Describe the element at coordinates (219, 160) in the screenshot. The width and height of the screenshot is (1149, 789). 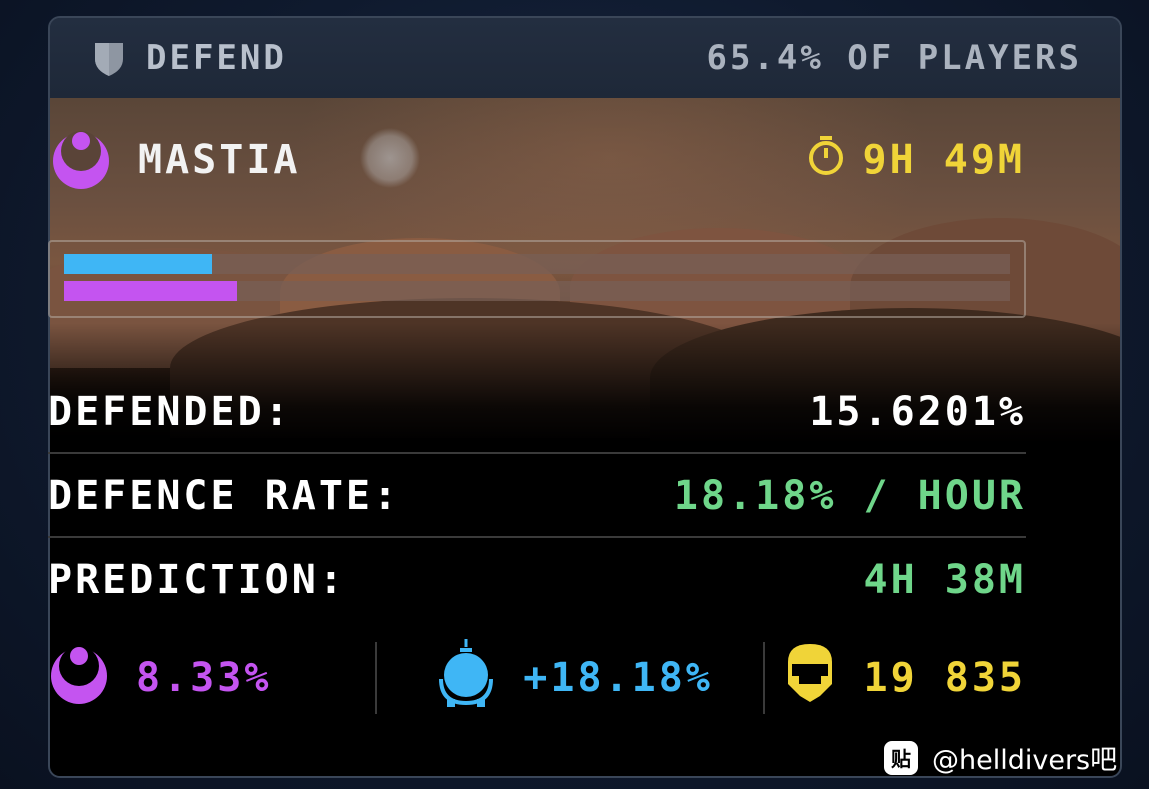
I see `planet-name: MASTIA` at that location.